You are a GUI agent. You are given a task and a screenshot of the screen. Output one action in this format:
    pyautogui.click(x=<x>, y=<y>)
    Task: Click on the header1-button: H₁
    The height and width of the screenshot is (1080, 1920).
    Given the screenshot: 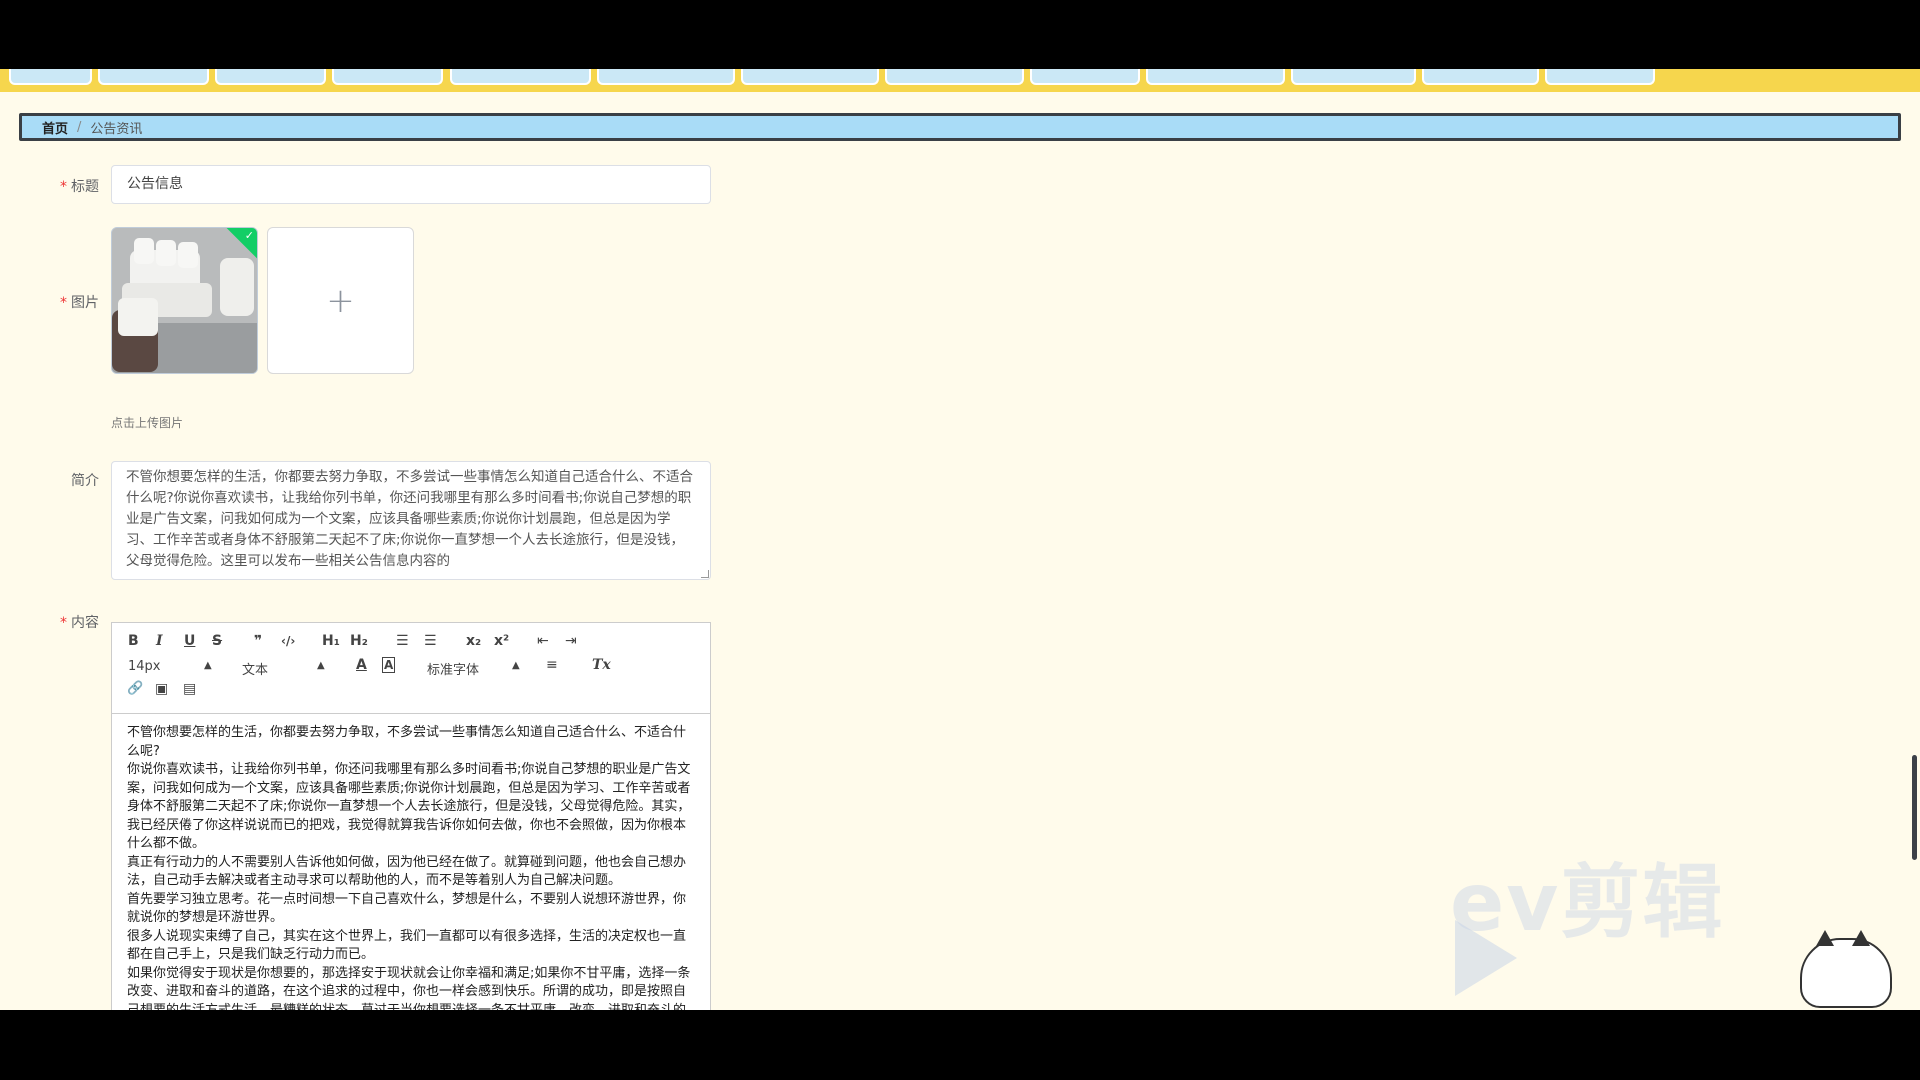 What is the action you would take?
    pyautogui.click(x=331, y=641)
    